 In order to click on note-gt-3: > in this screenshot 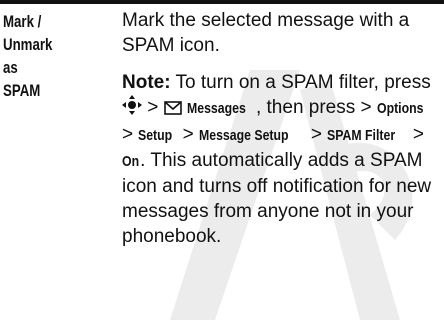, I will do `click(188, 134)`.